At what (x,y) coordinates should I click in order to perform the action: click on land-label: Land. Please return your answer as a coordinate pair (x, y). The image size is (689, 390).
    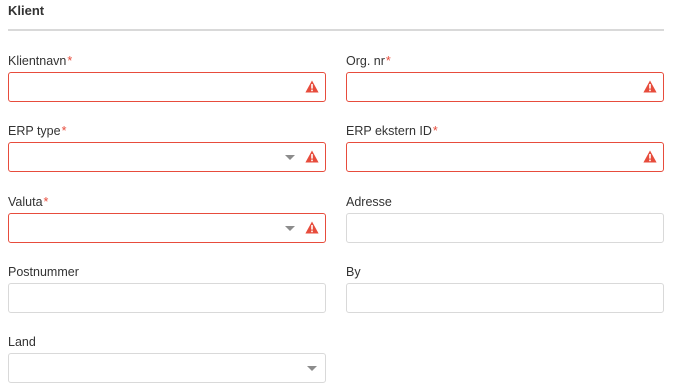
    Looking at the image, I should click on (22, 342).